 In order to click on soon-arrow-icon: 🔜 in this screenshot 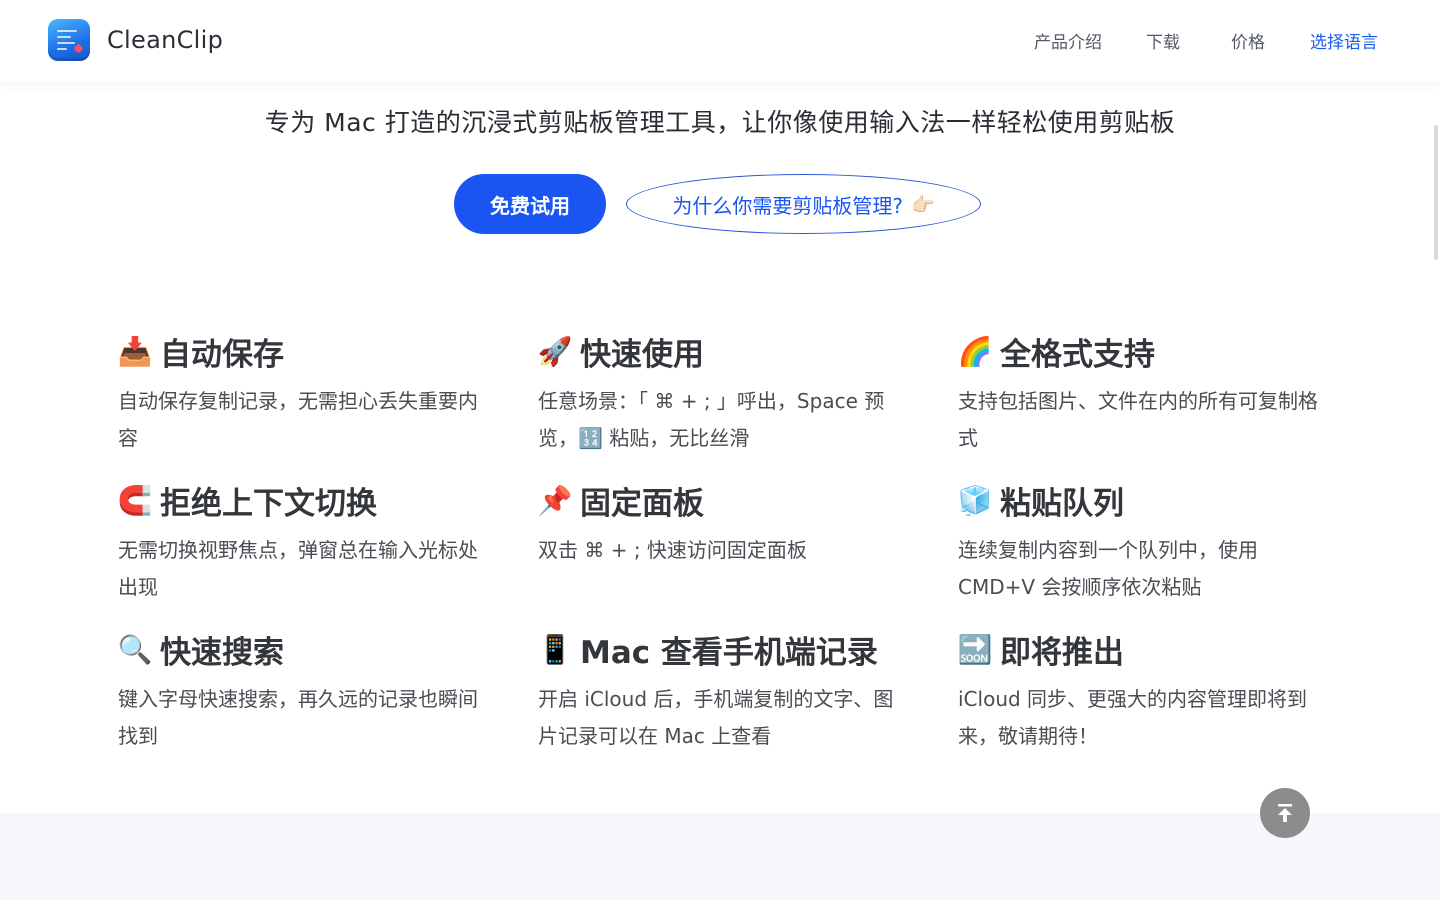, I will do `click(975, 649)`.